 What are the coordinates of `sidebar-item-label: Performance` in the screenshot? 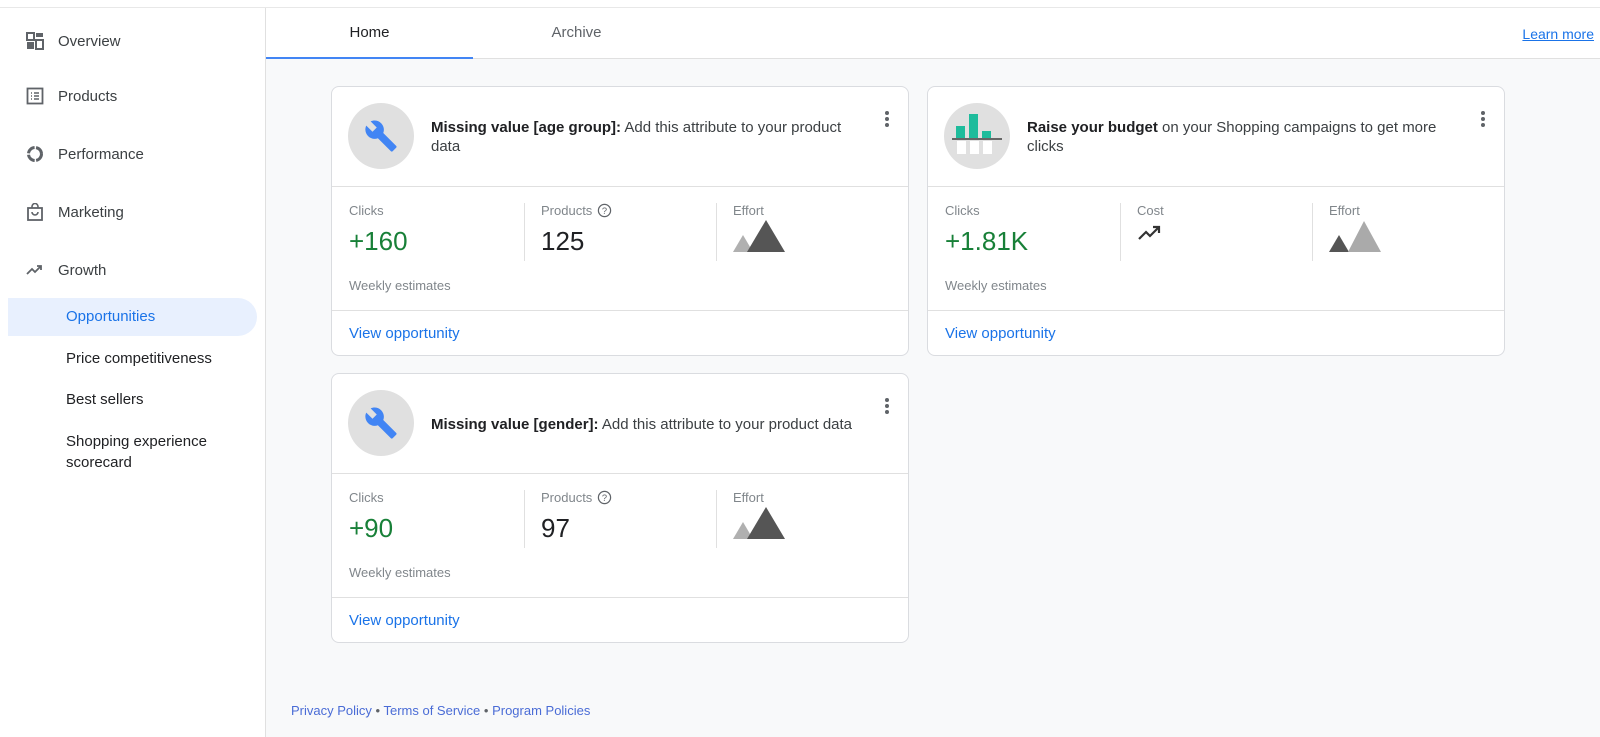 It's located at (101, 154).